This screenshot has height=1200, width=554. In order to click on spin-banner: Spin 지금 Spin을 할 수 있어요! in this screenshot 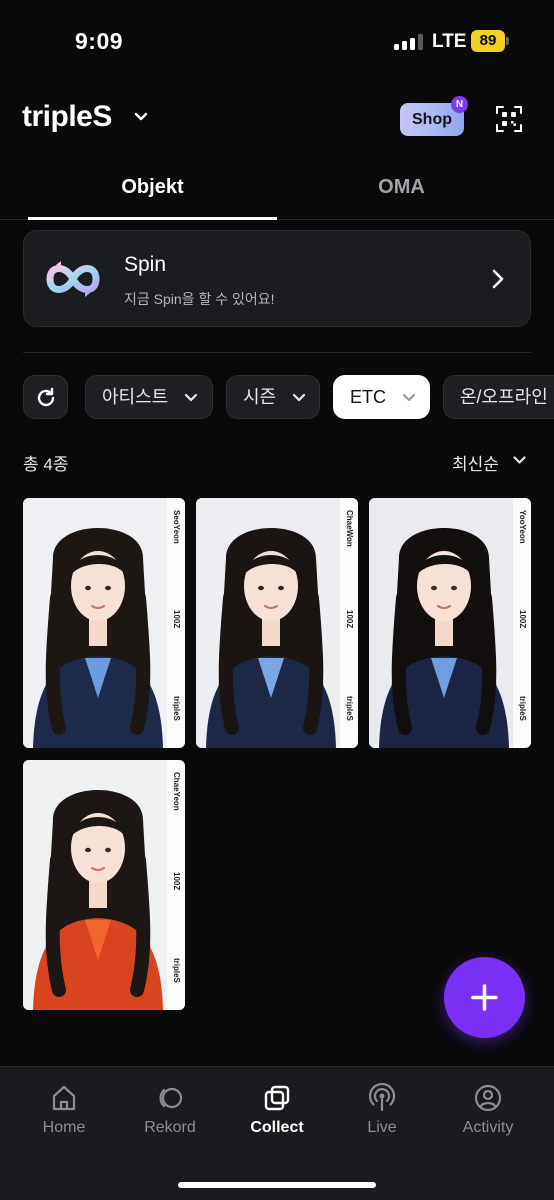, I will do `click(277, 278)`.